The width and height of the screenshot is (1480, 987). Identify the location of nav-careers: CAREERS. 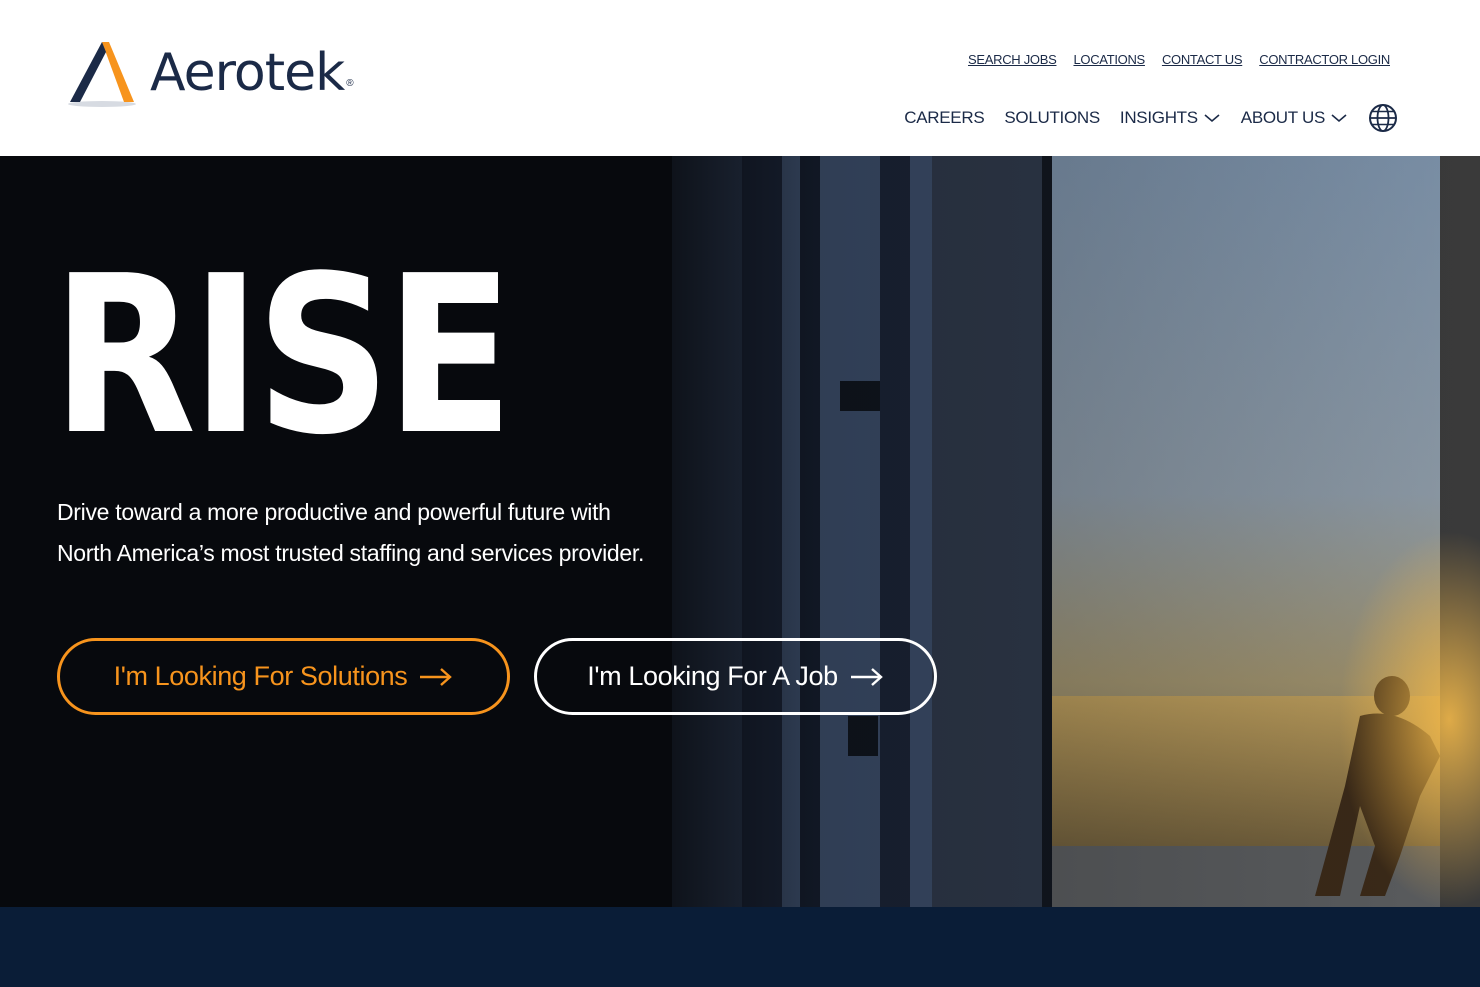
(944, 118).